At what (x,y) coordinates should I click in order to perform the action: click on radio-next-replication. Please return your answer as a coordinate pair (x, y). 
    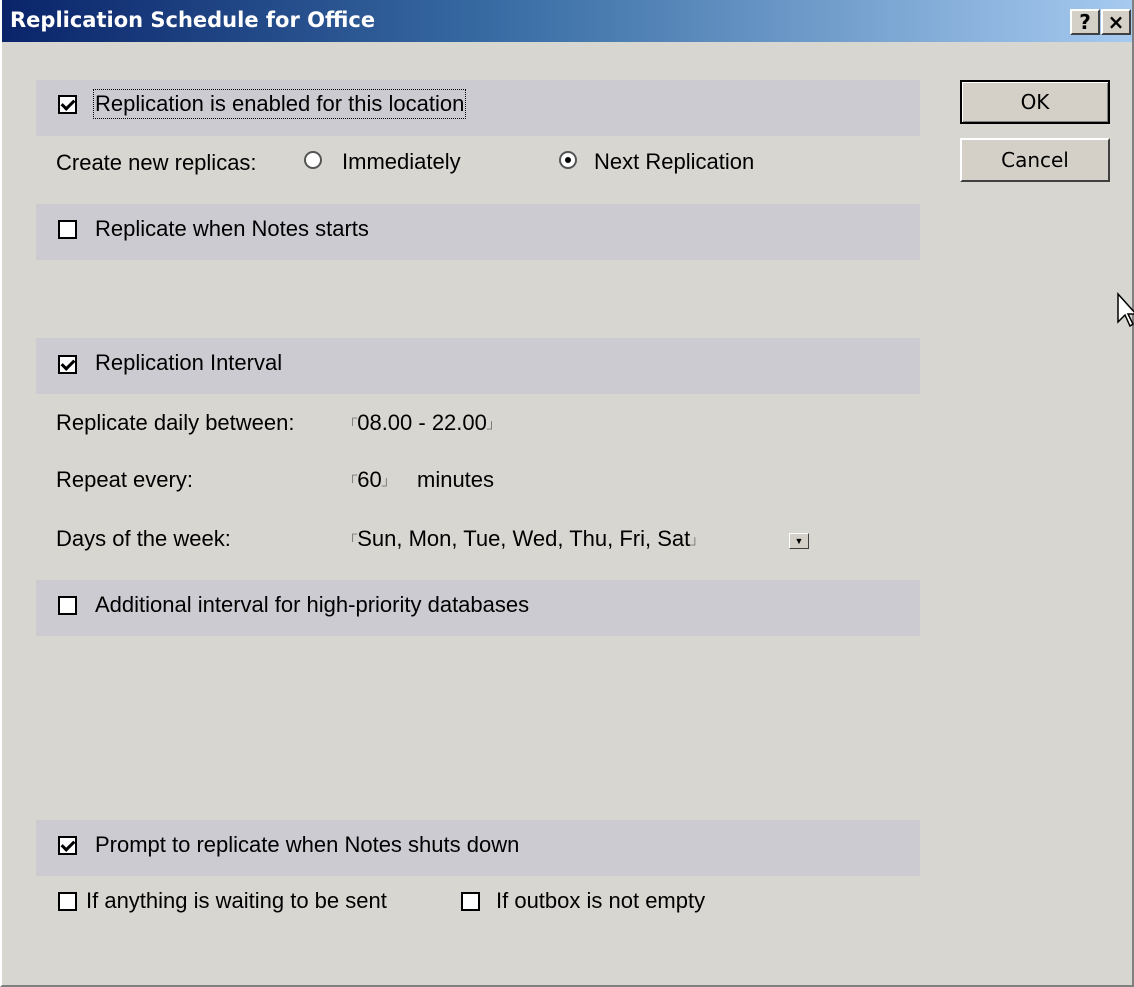
    Looking at the image, I should click on (568, 160).